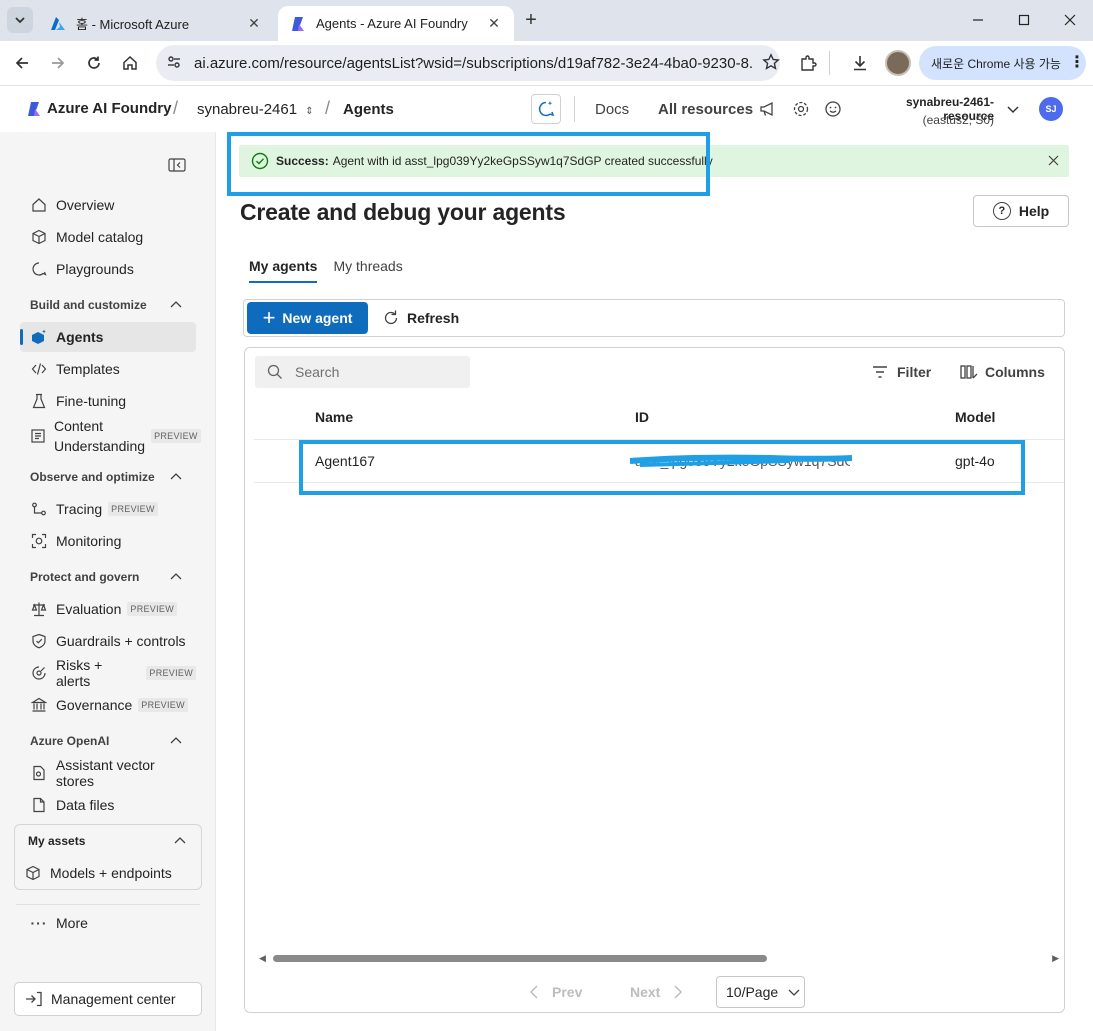 Image resolution: width=1093 pixels, height=1031 pixels. I want to click on sidebar-item-label: Templates, so click(88, 369).